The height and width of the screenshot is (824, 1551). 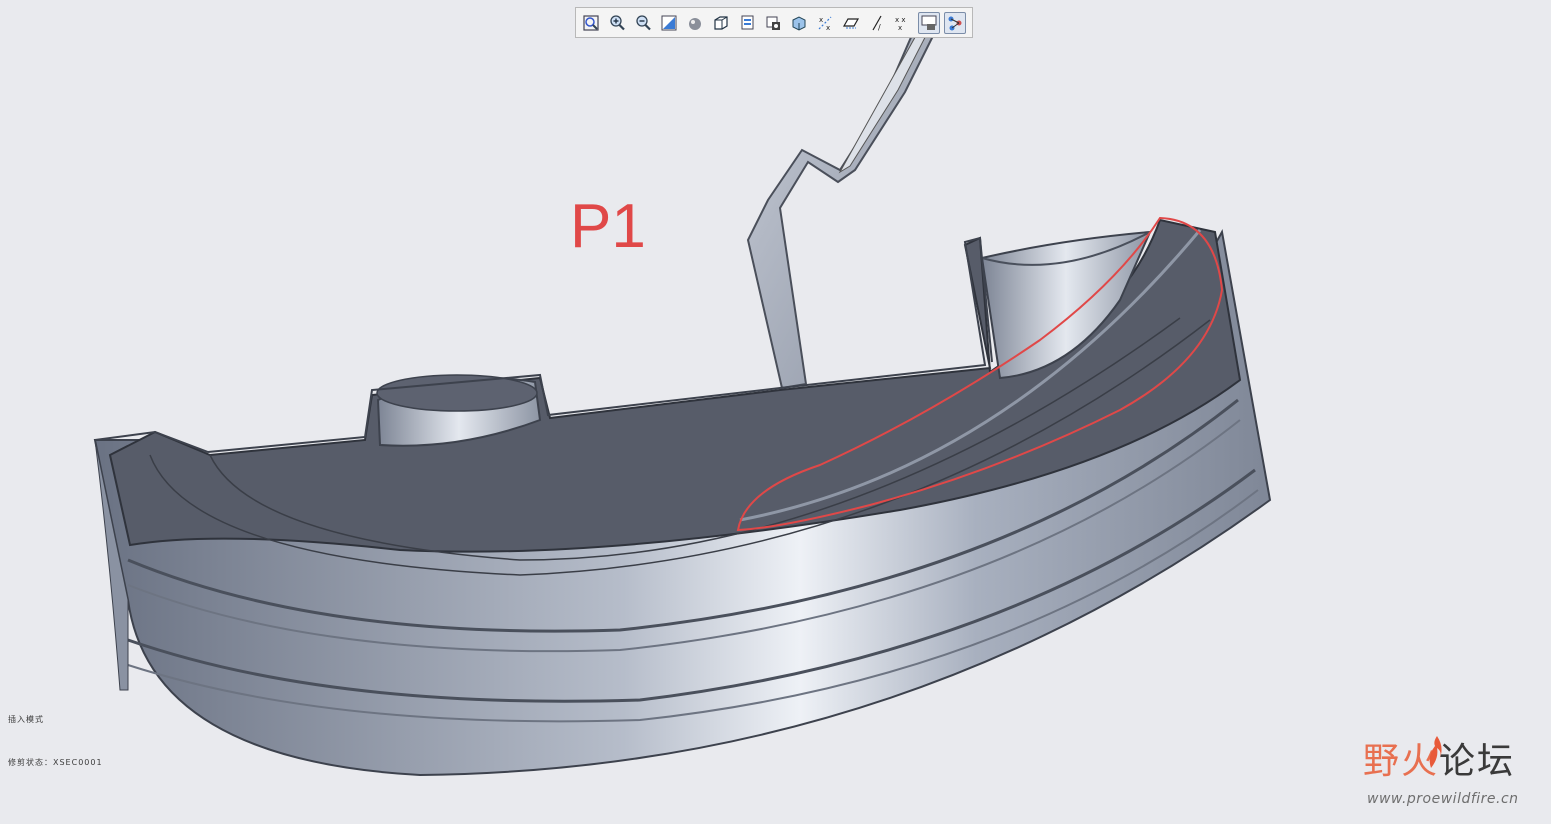 I want to click on svg-text: x x, so click(x=900, y=20).